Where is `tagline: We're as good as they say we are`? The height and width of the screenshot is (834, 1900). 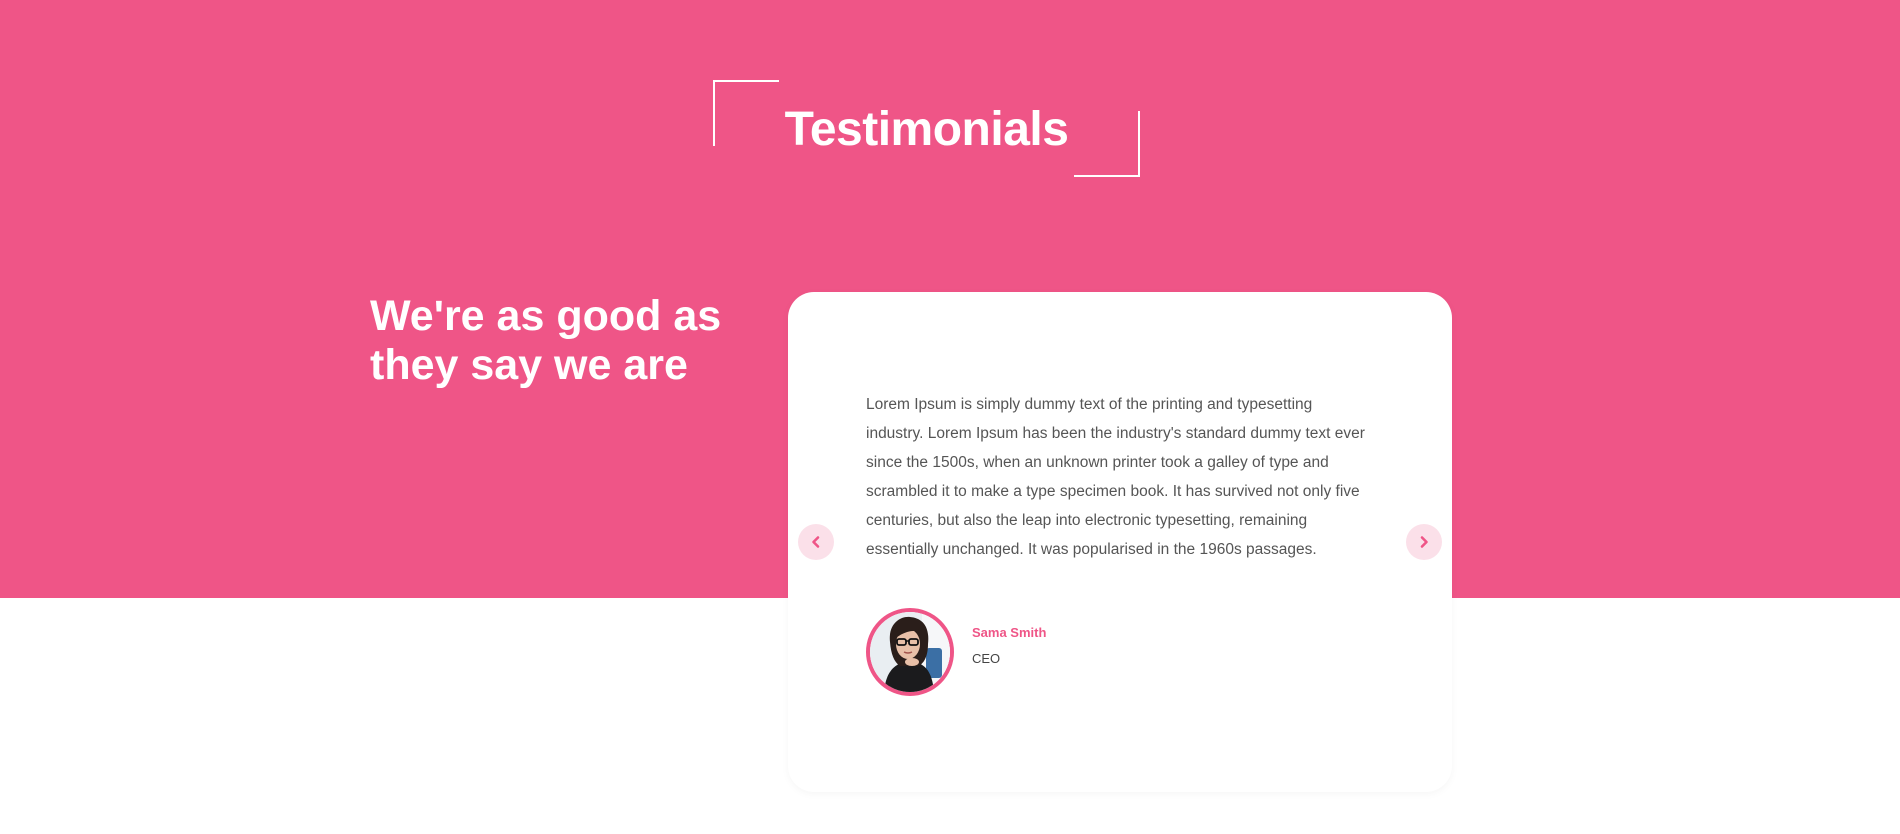 tagline: We're as good as they say we are is located at coordinates (546, 340).